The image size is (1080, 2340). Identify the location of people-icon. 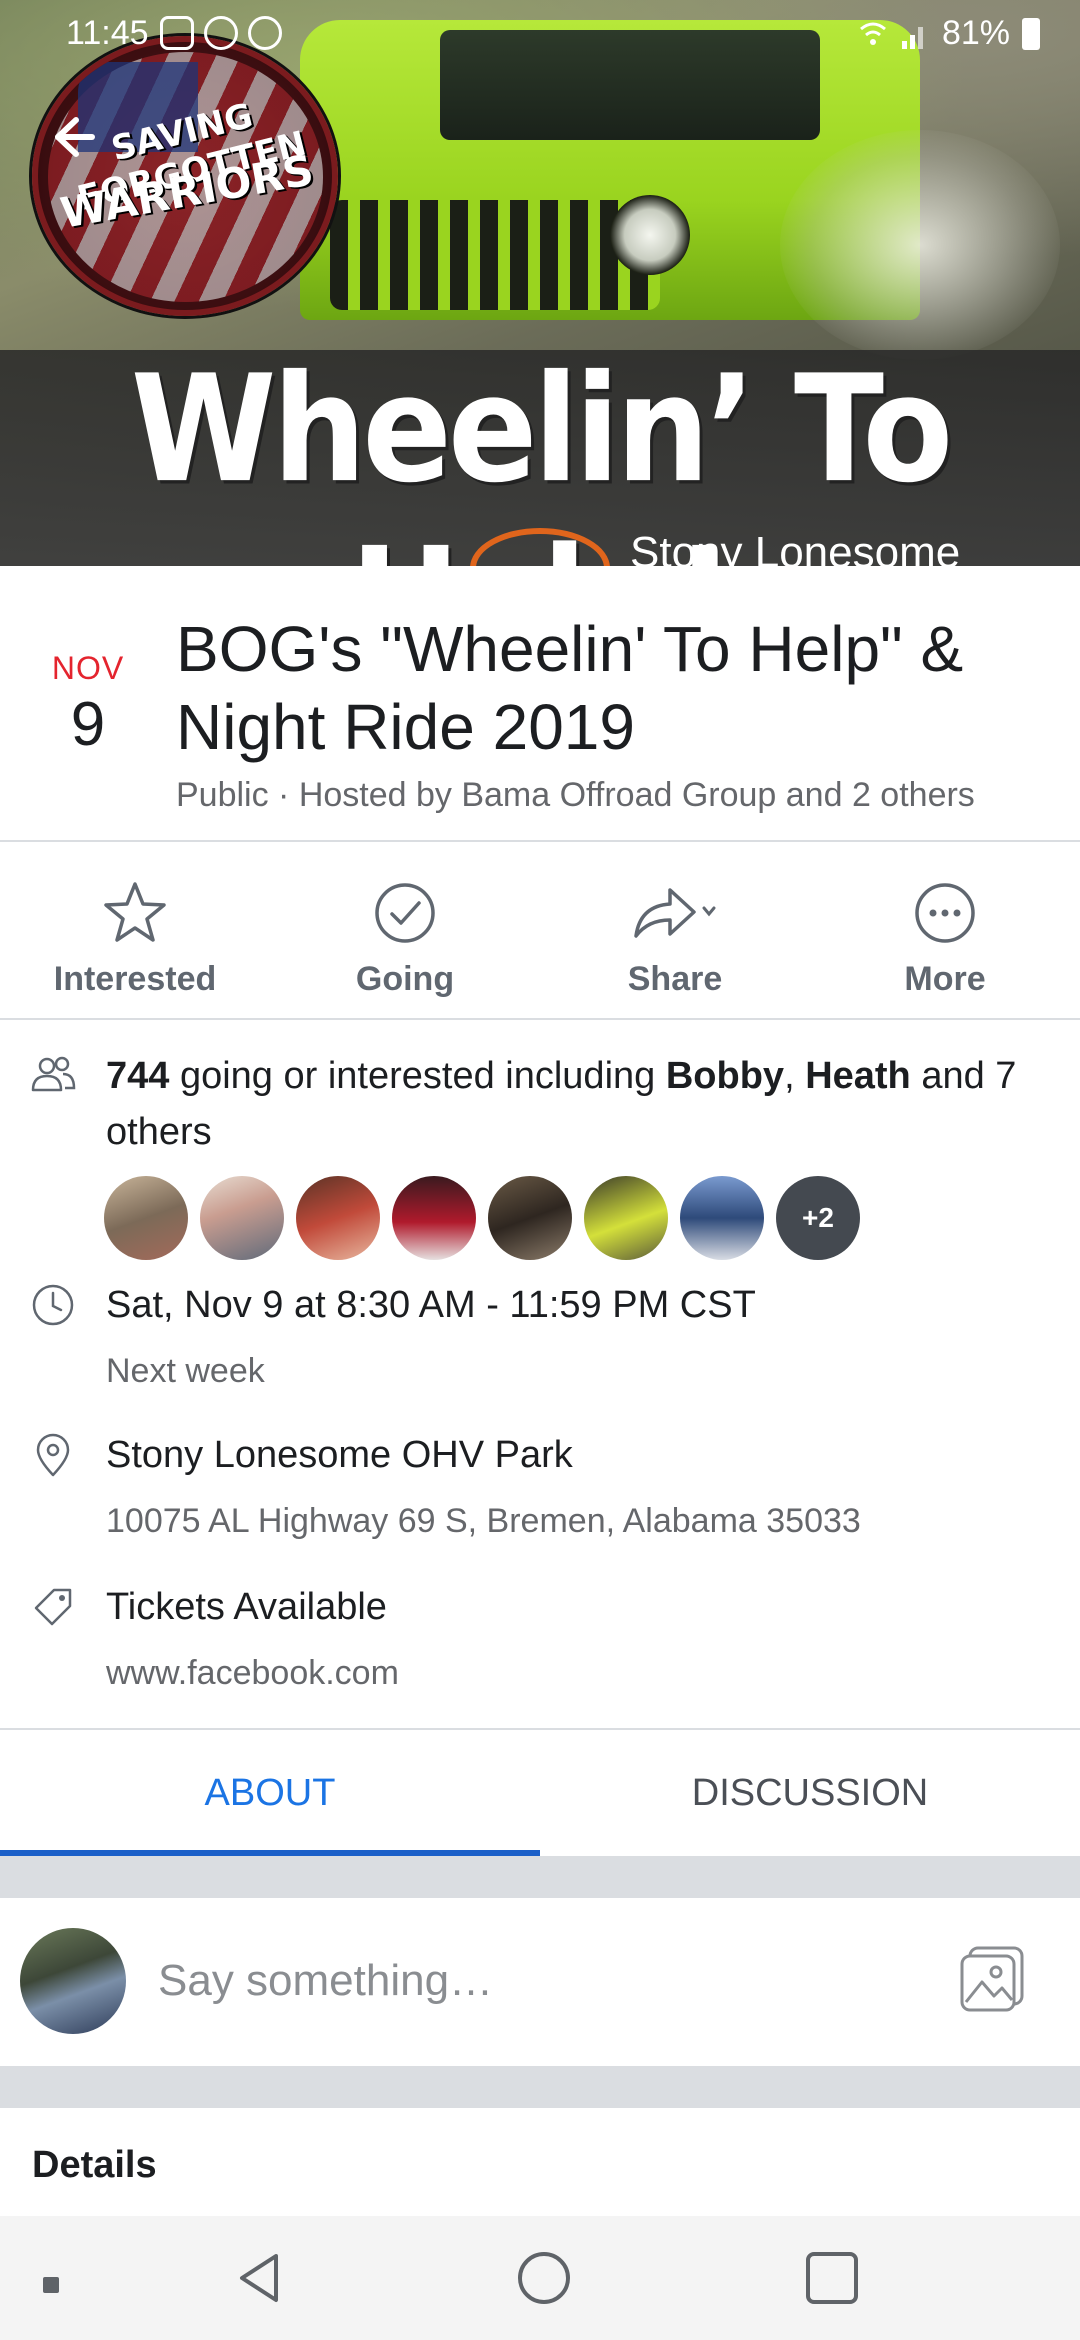
(53, 1074).